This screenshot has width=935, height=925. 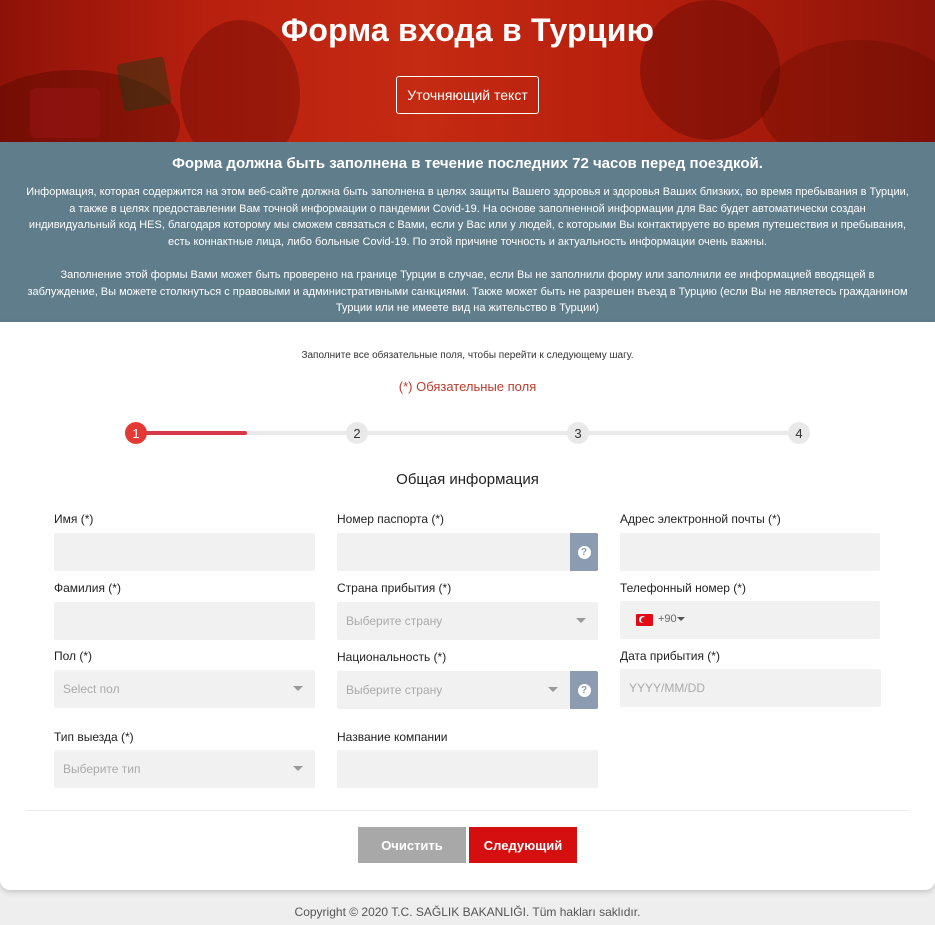 What do you see at coordinates (799, 433) in the screenshot?
I see `step-4: 4` at bounding box center [799, 433].